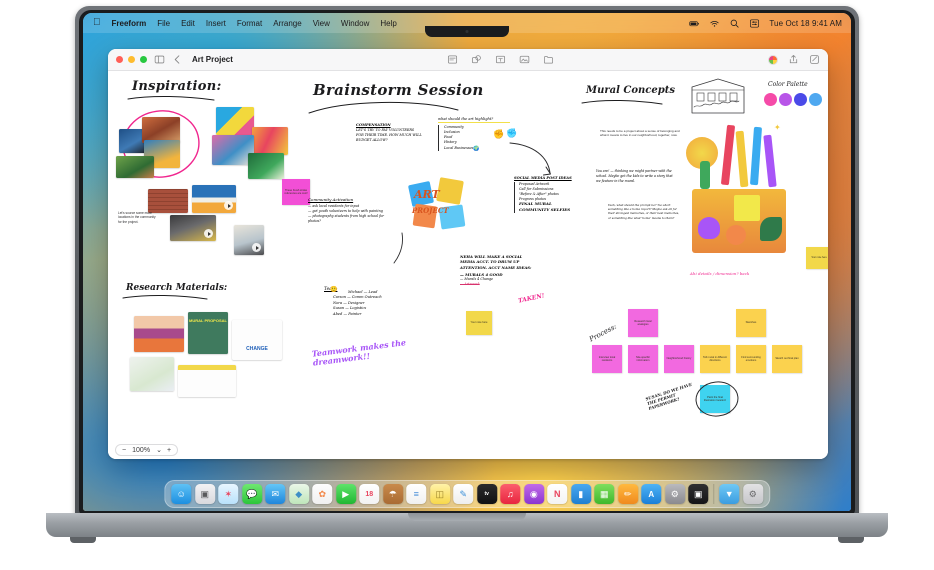 This screenshot has width=934, height=570. What do you see at coordinates (751, 323) in the screenshot?
I see `sticky-4: Sketches` at bounding box center [751, 323].